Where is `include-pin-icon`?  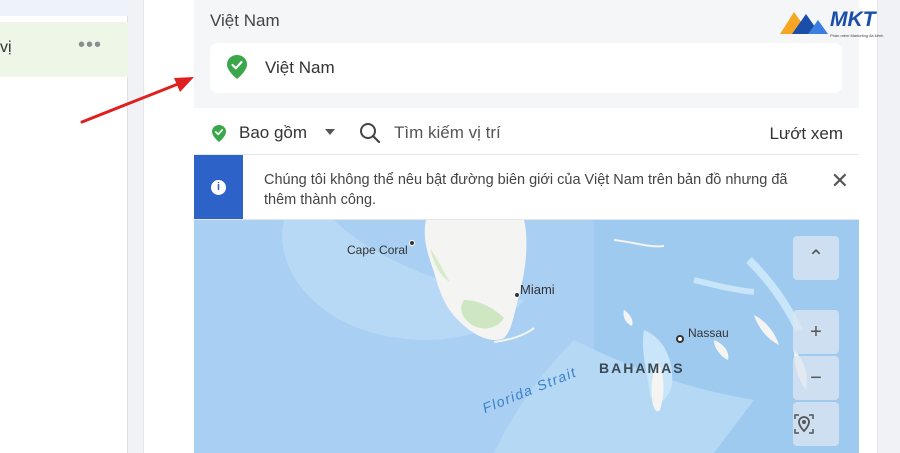 include-pin-icon is located at coordinates (219, 133).